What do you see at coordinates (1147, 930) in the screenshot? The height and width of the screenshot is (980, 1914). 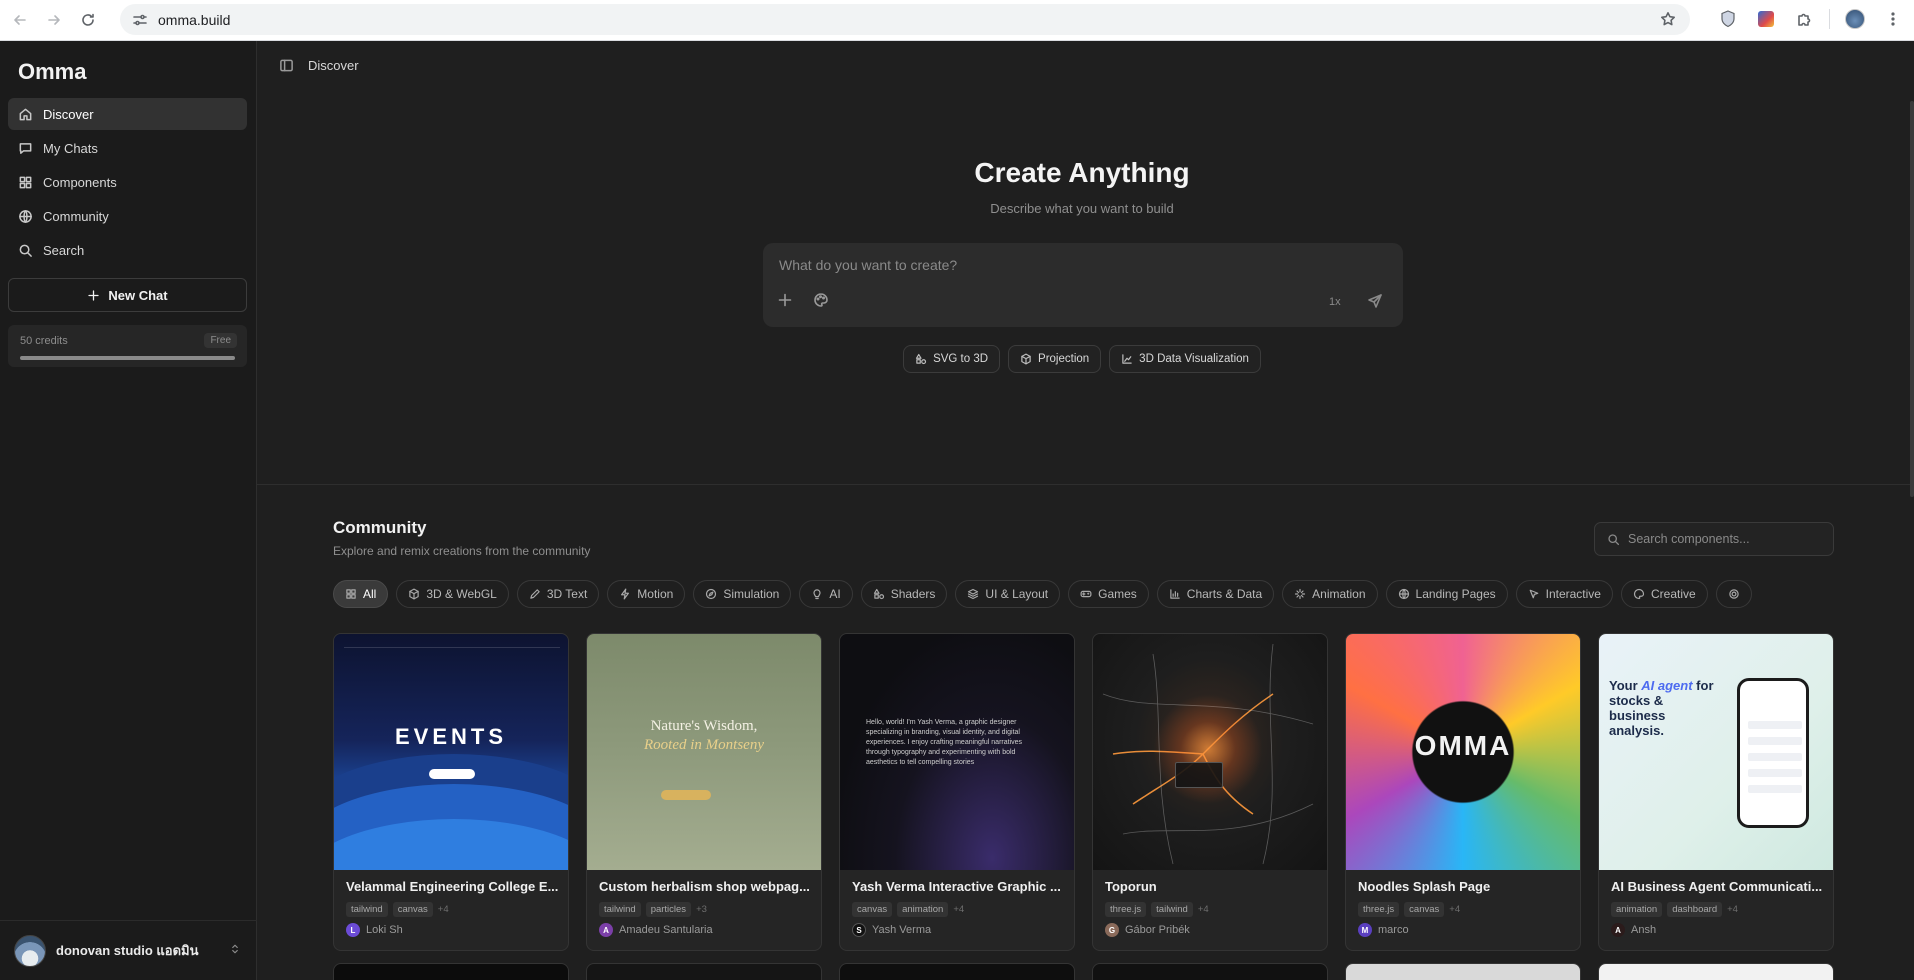 I see `card-author: G Gábor Pribék` at bounding box center [1147, 930].